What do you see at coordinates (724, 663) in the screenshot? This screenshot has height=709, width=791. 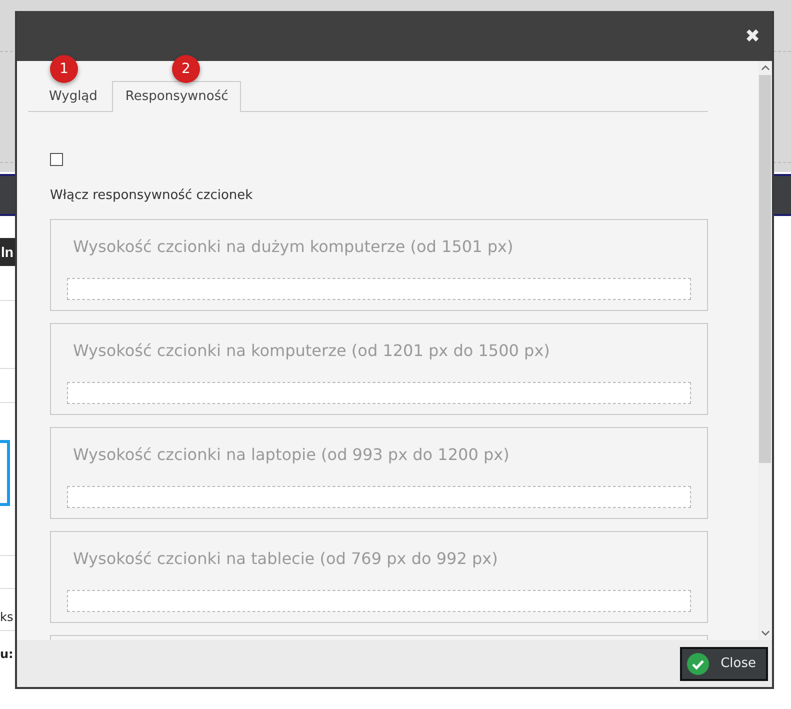 I see `close-button: Close` at bounding box center [724, 663].